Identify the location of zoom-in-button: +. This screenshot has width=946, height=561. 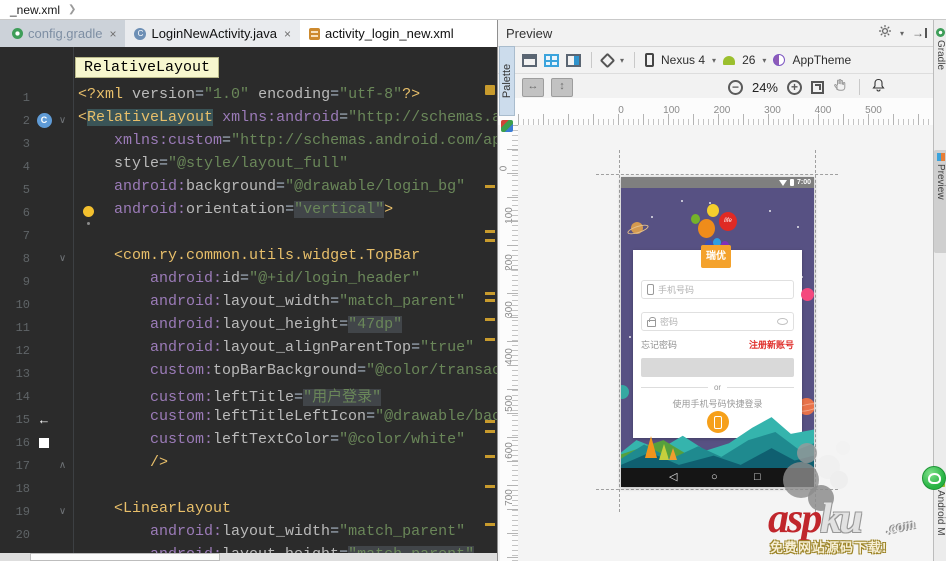
(794, 87).